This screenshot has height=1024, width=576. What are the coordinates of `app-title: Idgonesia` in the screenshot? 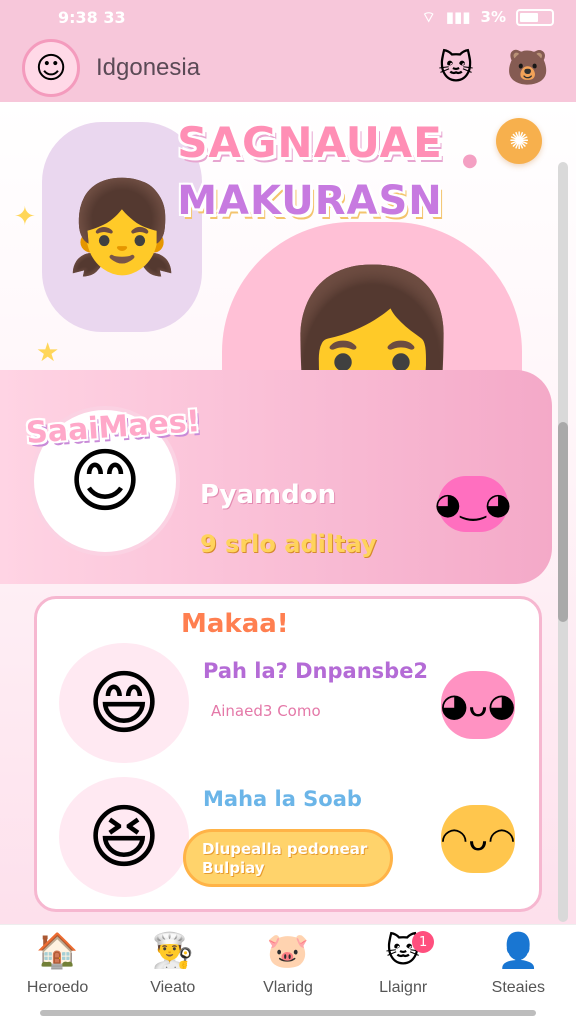 It's located at (148, 67).